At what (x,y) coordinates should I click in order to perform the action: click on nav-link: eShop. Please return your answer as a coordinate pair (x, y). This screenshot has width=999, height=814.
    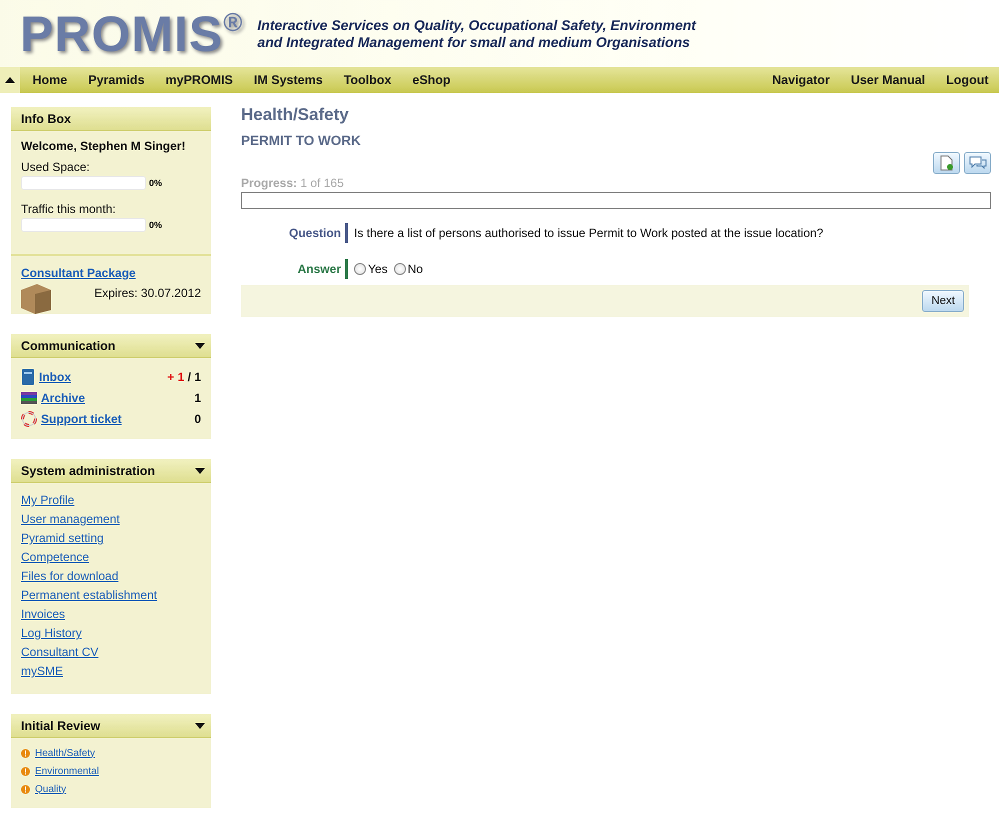
    Looking at the image, I should click on (432, 80).